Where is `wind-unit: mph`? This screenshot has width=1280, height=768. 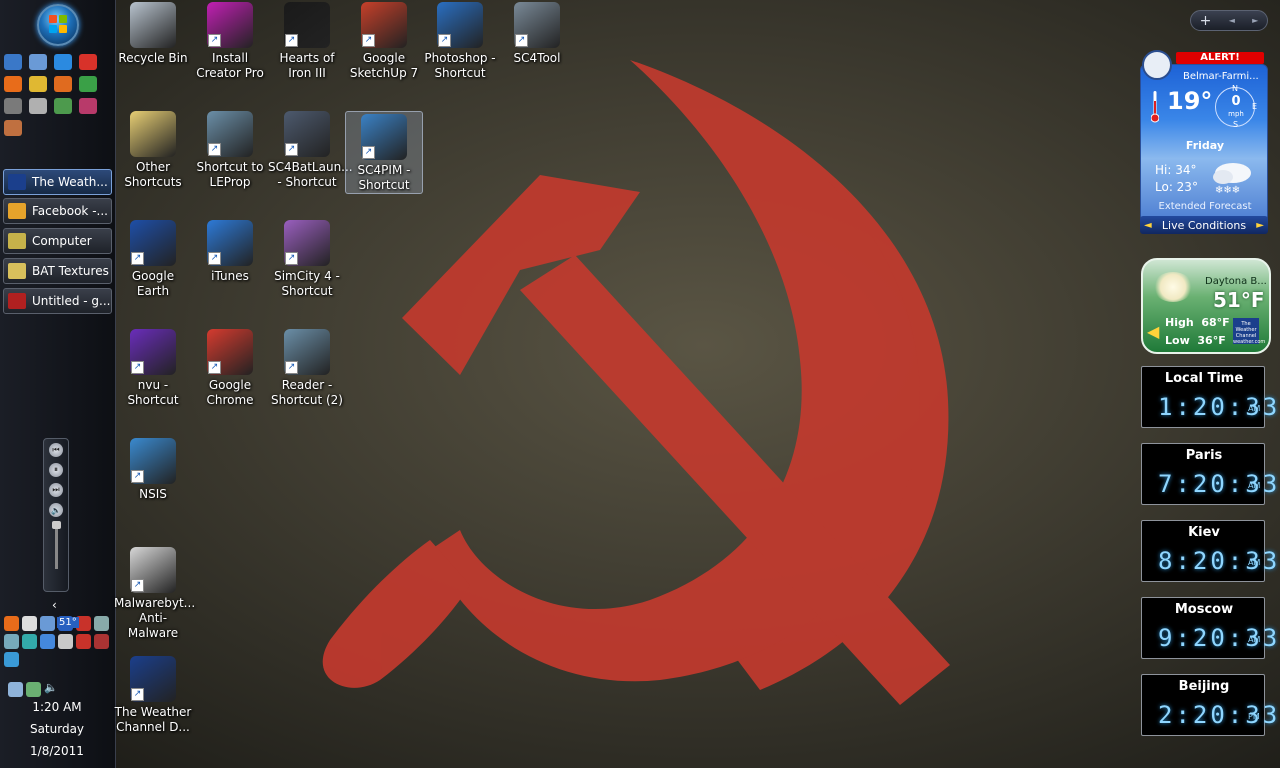
wind-unit: mph is located at coordinates (1236, 114).